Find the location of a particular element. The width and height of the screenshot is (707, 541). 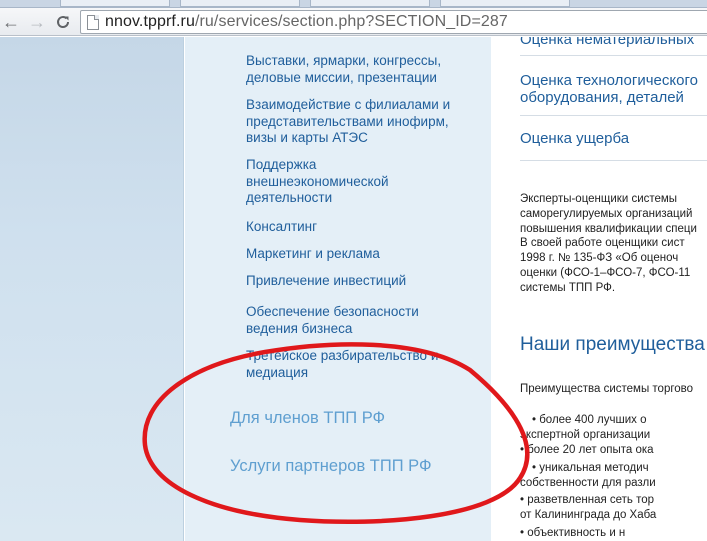

service-link-intangible: Оценка нематериальных is located at coordinates (613, 42).